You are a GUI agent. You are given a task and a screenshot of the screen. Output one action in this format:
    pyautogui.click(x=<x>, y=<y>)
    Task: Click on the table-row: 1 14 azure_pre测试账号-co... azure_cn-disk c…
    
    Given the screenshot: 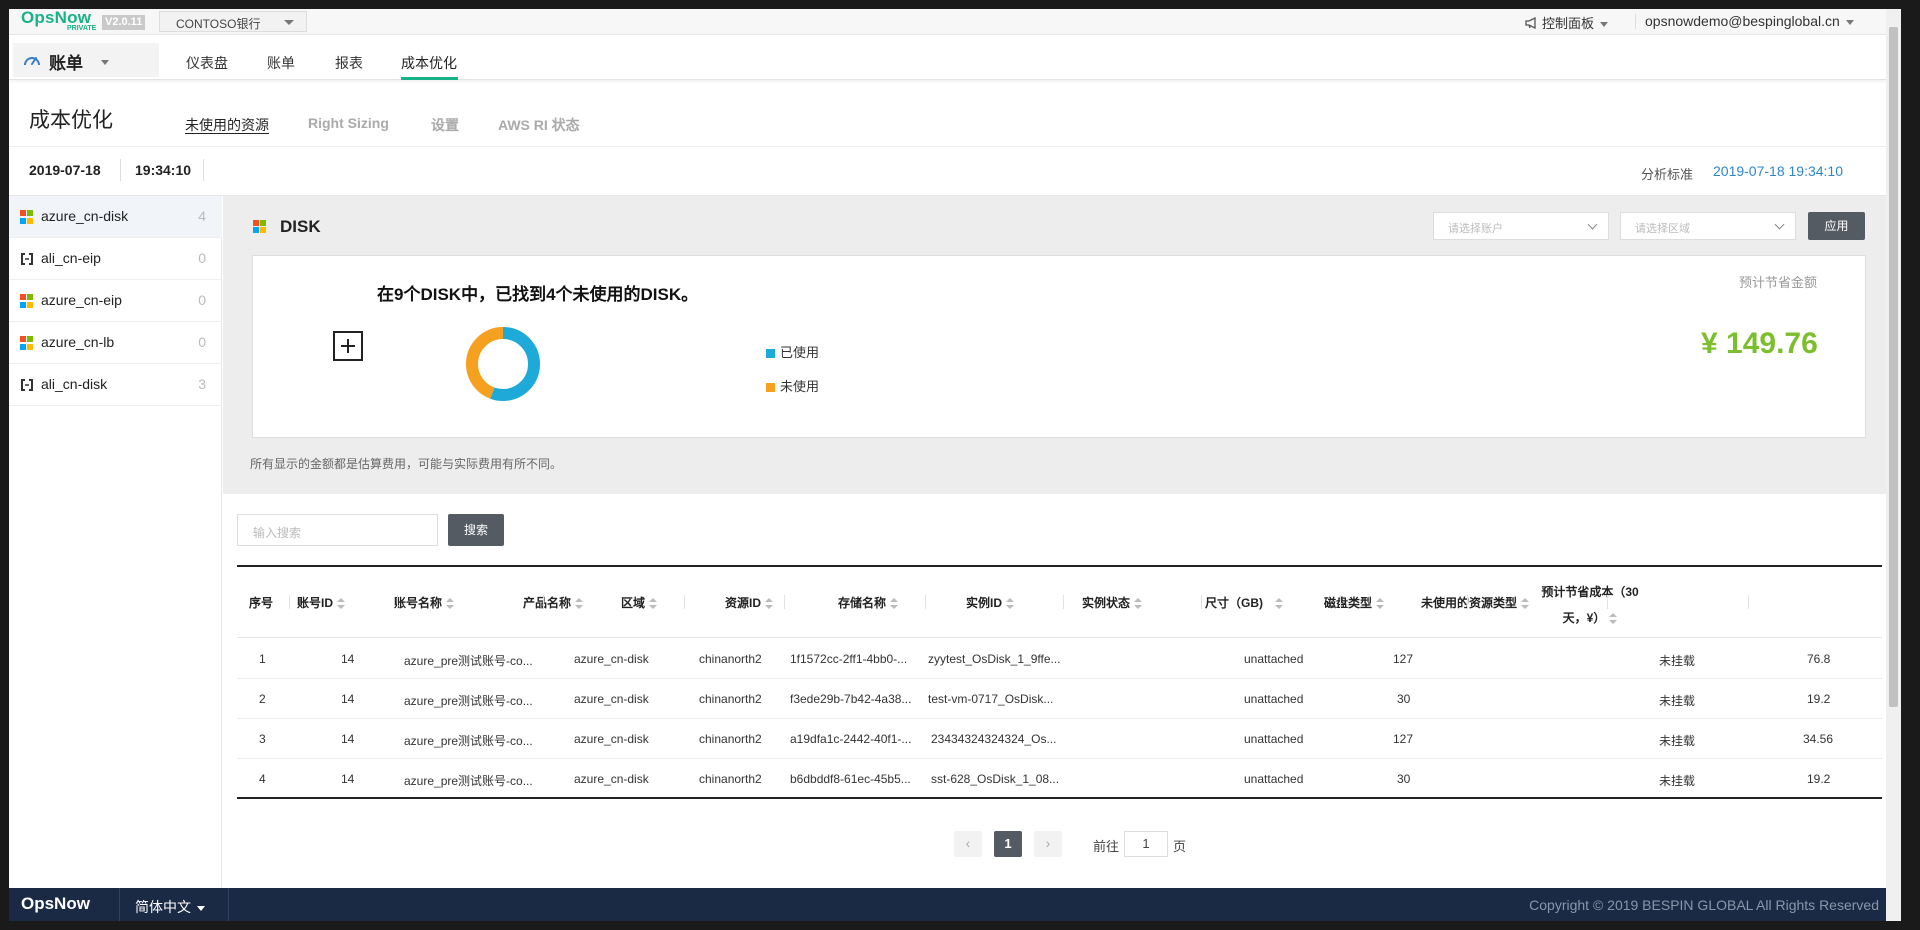 What is the action you would take?
    pyautogui.click(x=1059, y=659)
    